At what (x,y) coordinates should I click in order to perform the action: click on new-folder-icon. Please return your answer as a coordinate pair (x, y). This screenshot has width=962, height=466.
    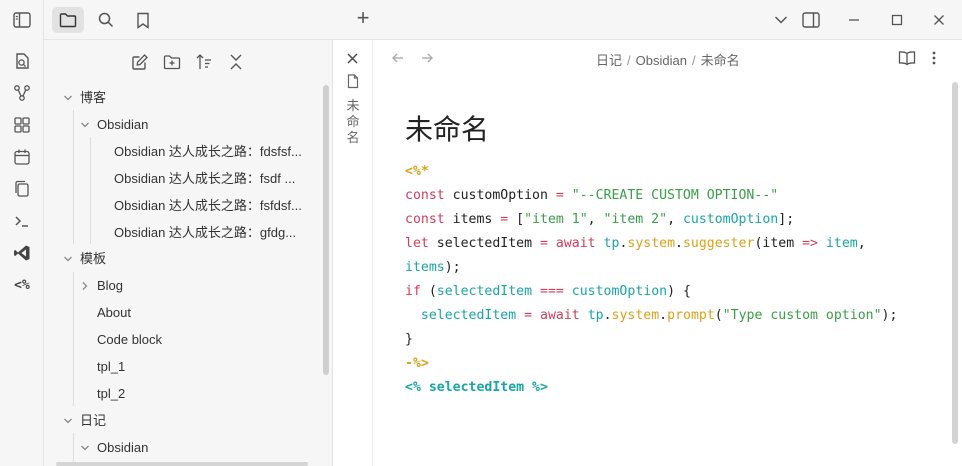
    Looking at the image, I should click on (172, 62).